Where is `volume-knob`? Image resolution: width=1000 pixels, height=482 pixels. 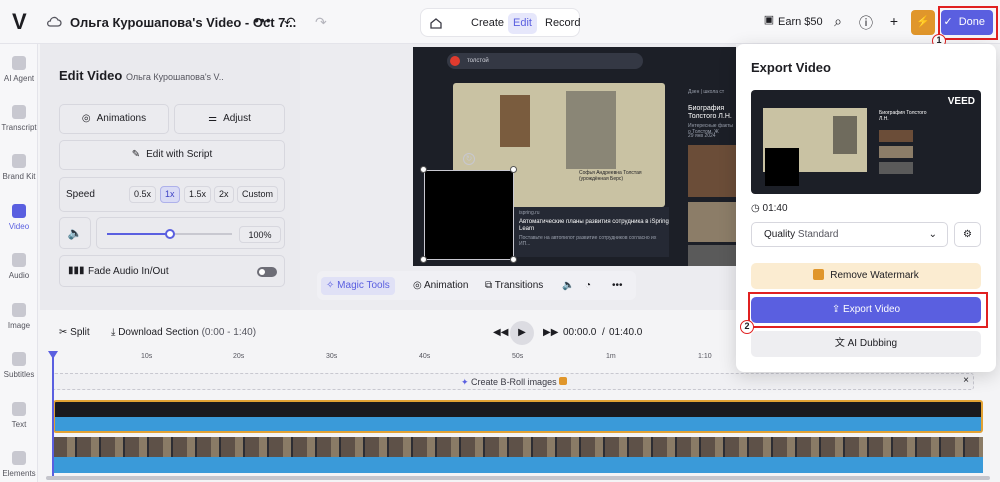 volume-knob is located at coordinates (169, 234).